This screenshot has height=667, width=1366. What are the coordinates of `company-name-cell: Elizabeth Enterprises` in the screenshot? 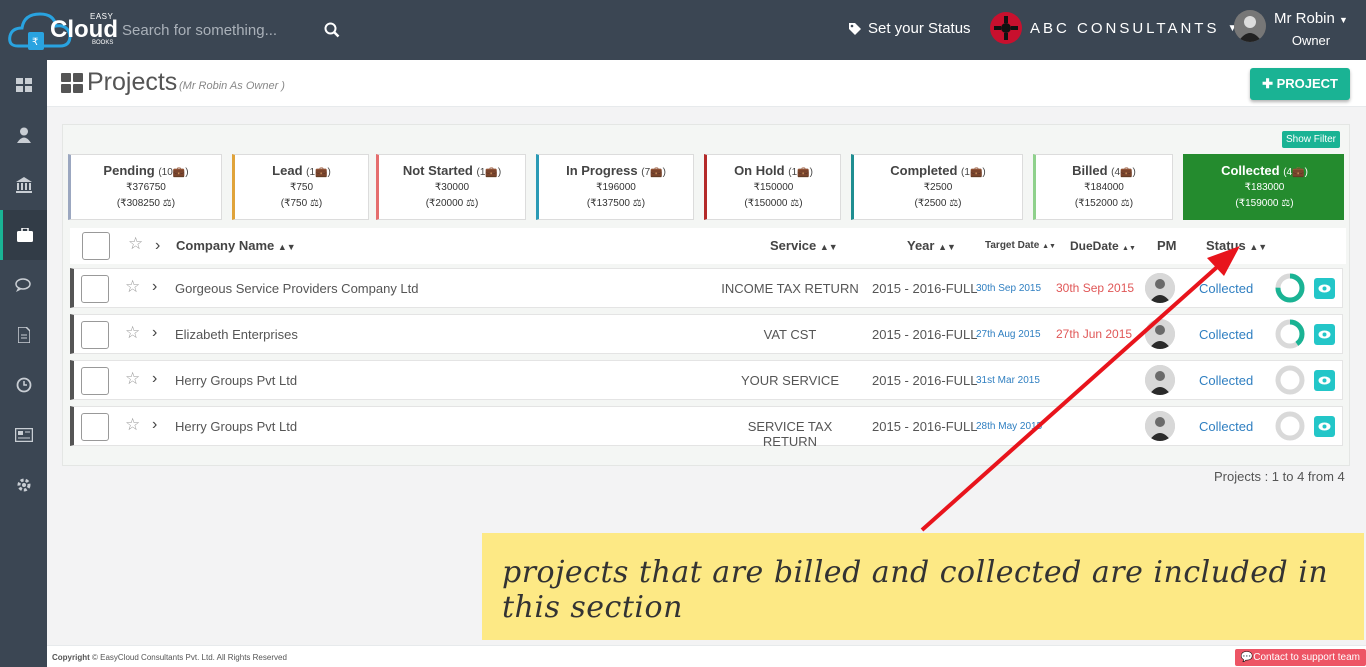 It's located at (236, 334).